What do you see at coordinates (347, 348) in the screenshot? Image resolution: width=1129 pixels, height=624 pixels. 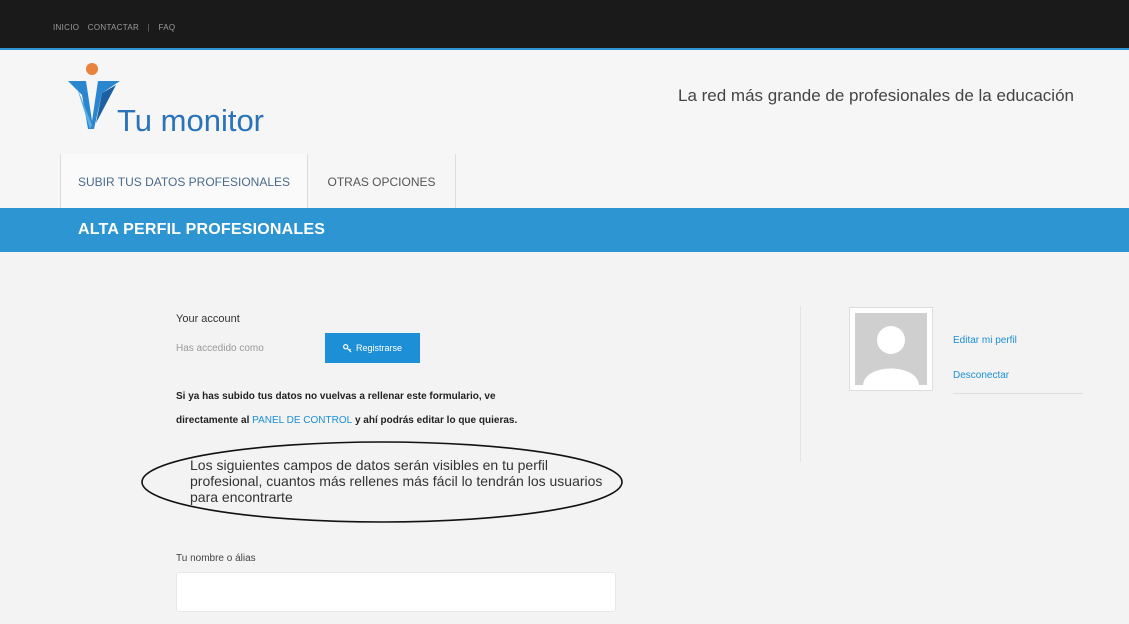 I see `key-icon` at bounding box center [347, 348].